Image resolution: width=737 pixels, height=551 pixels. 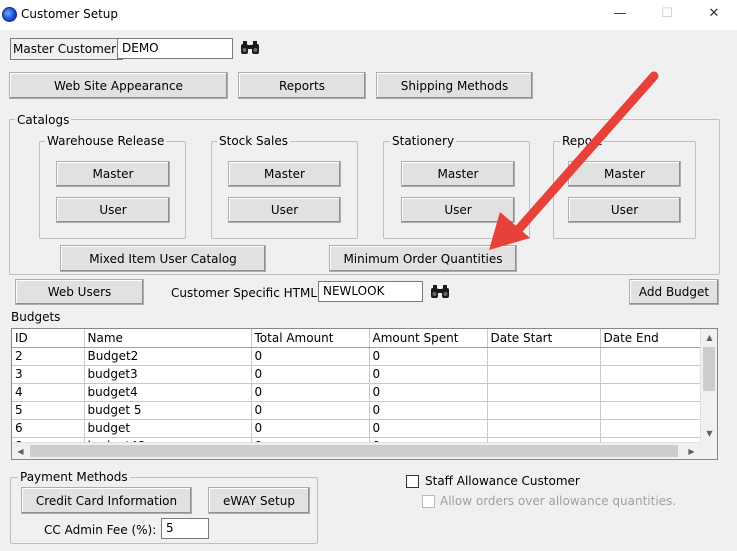 I want to click on stock-sales-group, so click(x=284, y=190).